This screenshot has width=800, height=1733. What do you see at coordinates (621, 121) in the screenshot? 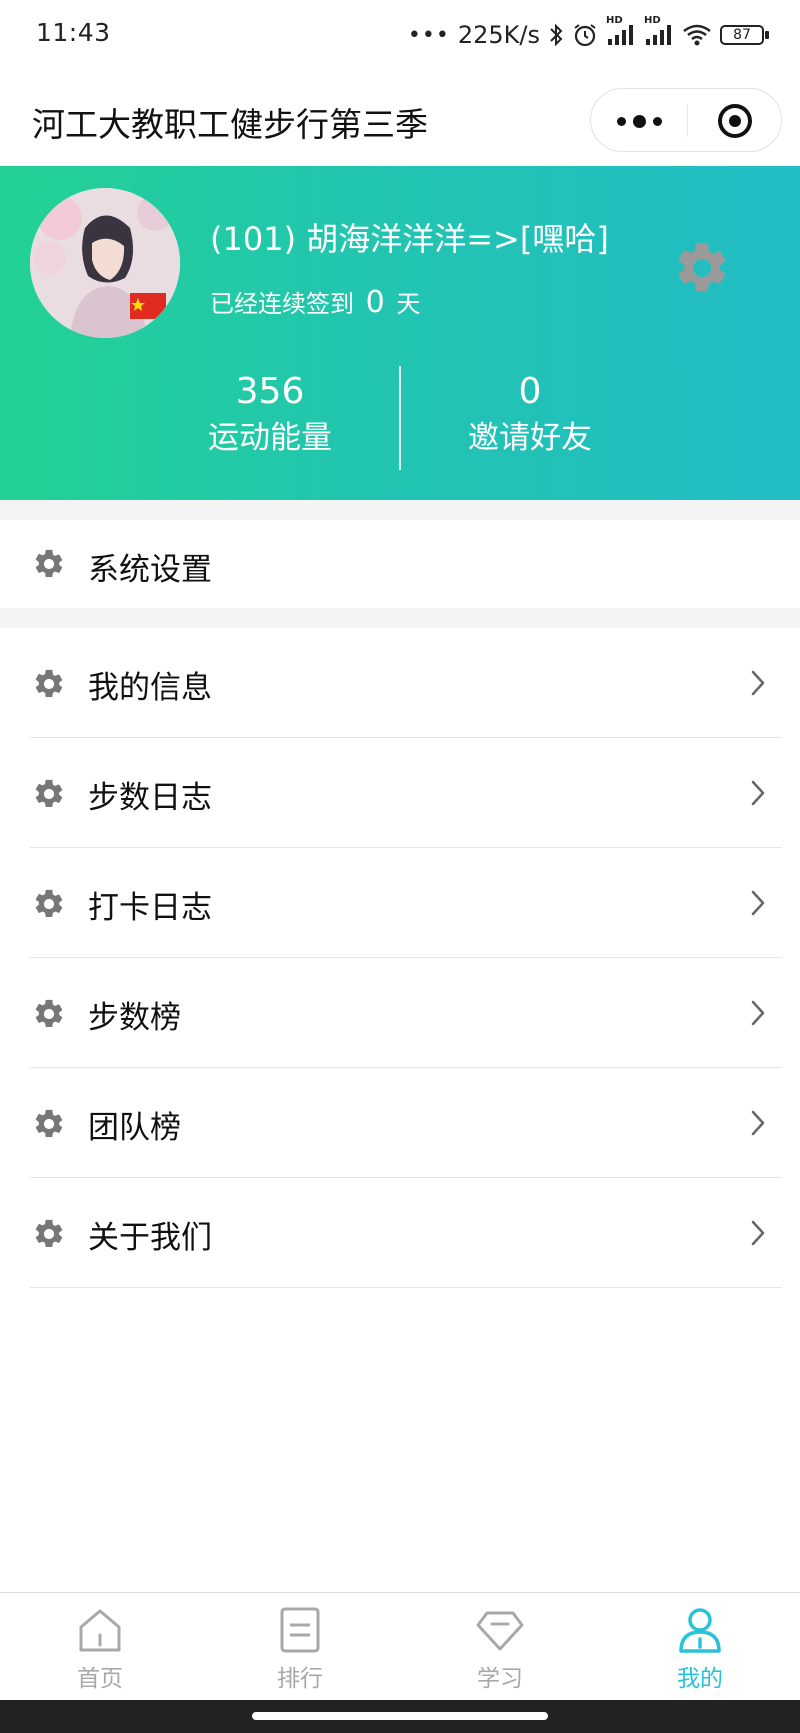
I see `more-icon` at bounding box center [621, 121].